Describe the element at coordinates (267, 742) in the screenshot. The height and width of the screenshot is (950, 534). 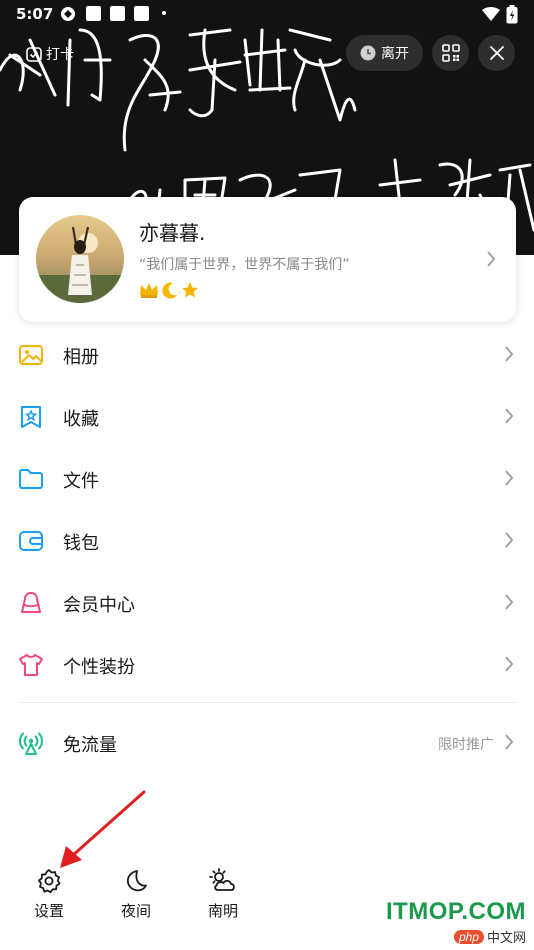
I see `menu-item-free-data: 免流量 限时推广` at that location.